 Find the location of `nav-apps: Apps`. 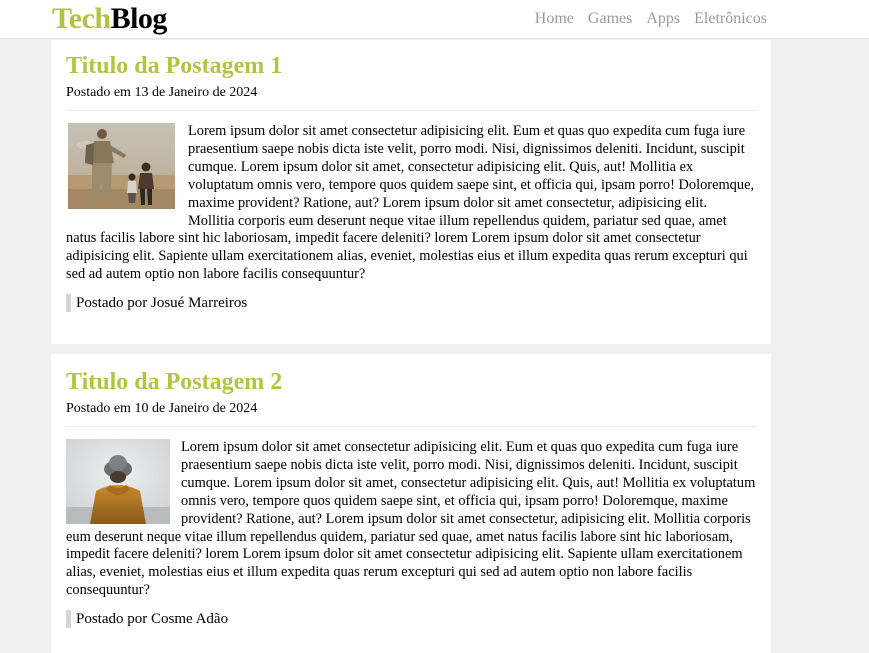

nav-apps: Apps is located at coordinates (663, 19).